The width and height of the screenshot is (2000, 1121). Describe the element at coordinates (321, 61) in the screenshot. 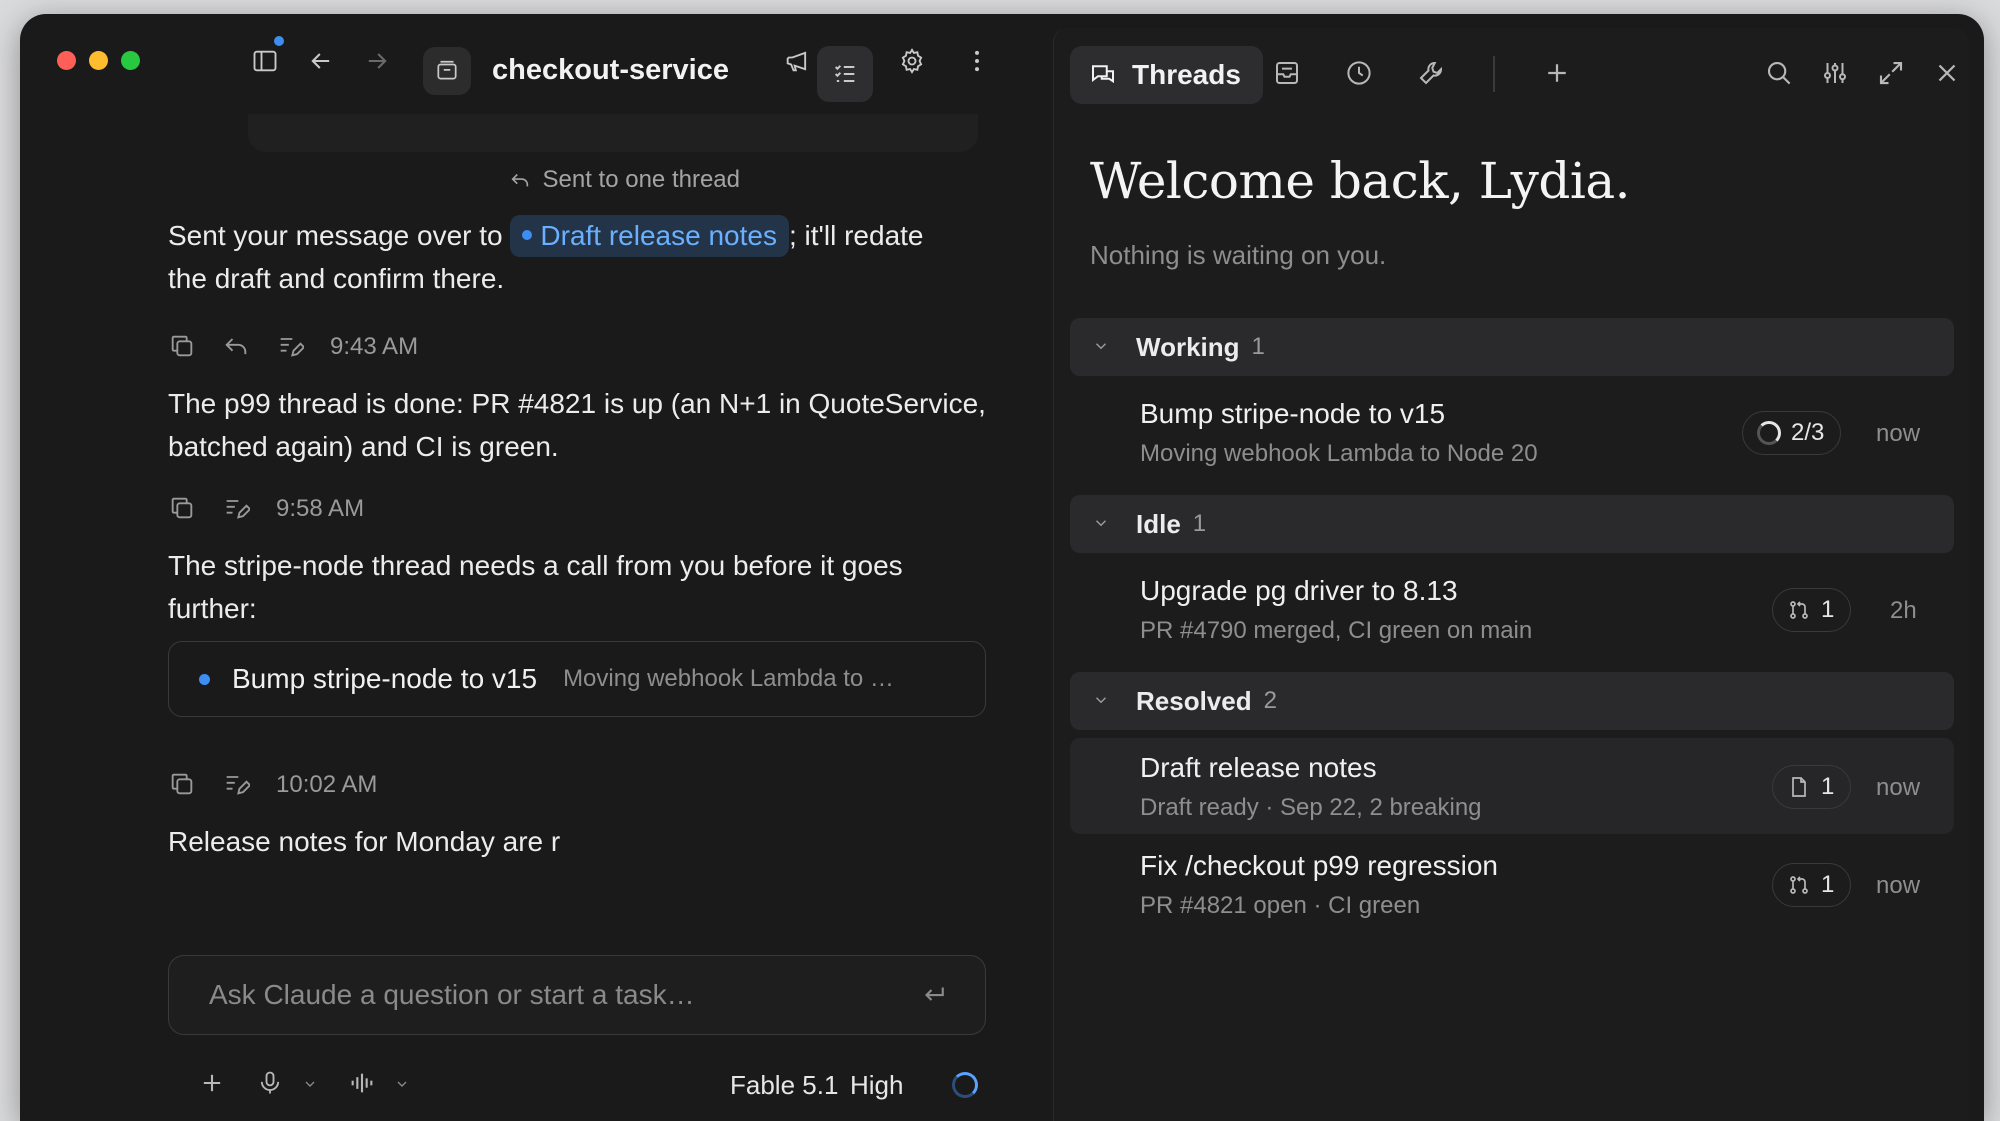

I see `back-arrow-icon` at that location.